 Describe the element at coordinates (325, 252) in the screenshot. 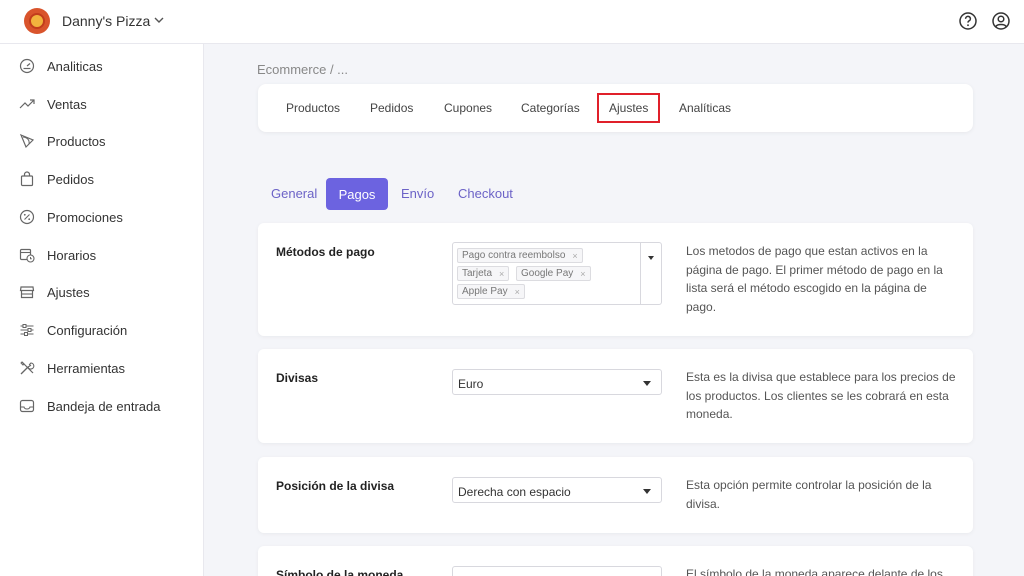

I see `payment-methods-label: Métodos de pago` at that location.